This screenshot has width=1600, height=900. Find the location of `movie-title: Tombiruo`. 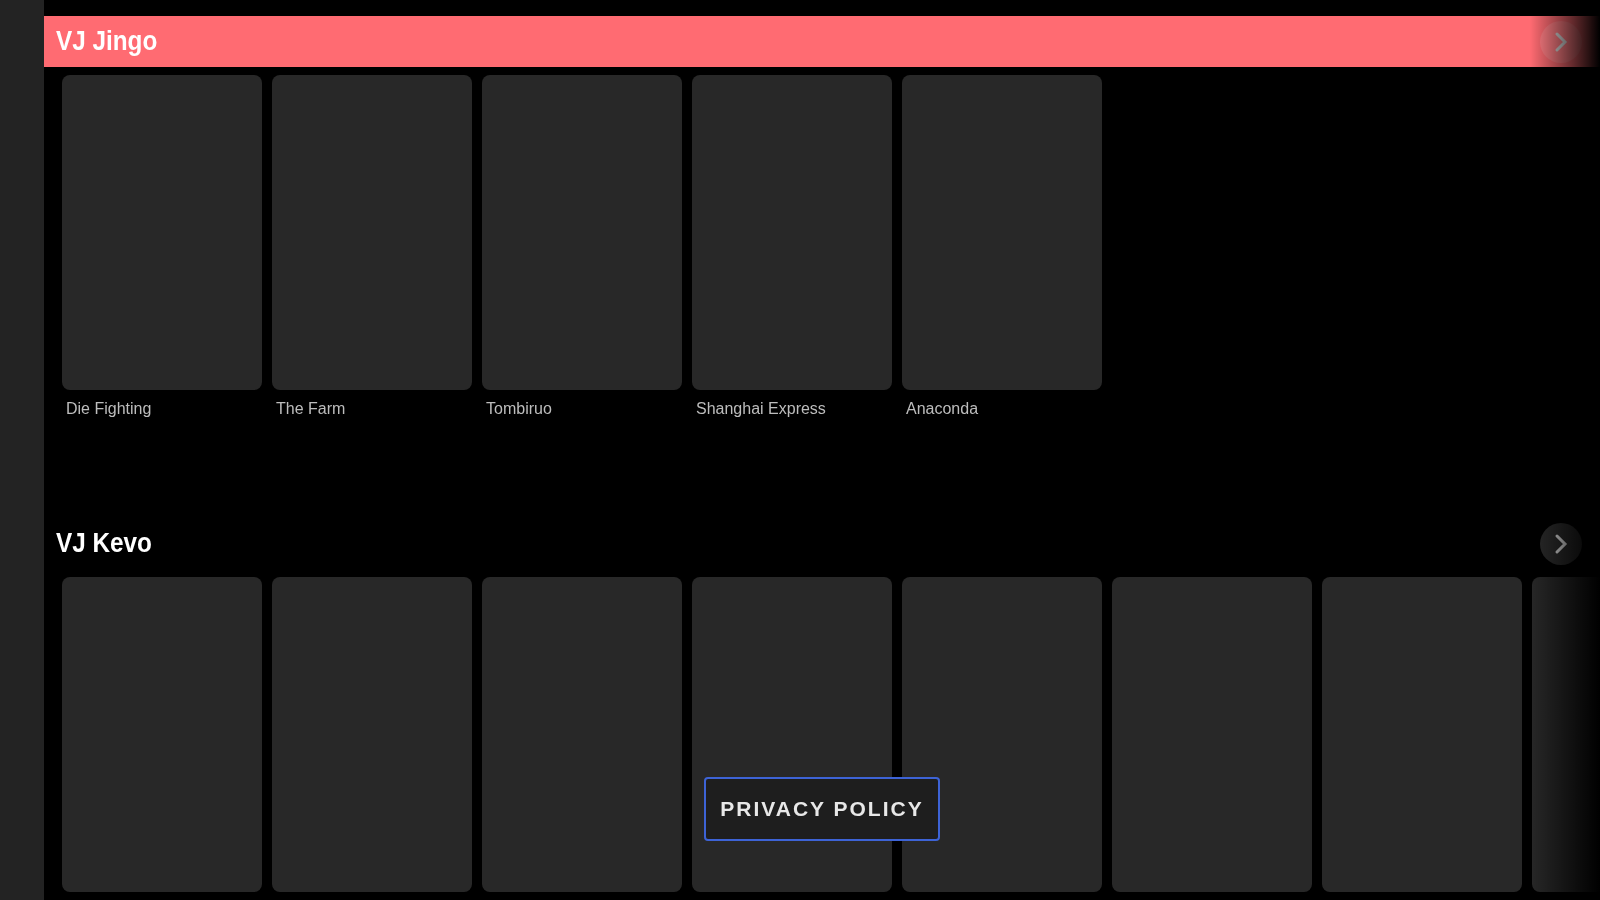

movie-title: Tombiruo is located at coordinates (519, 409).